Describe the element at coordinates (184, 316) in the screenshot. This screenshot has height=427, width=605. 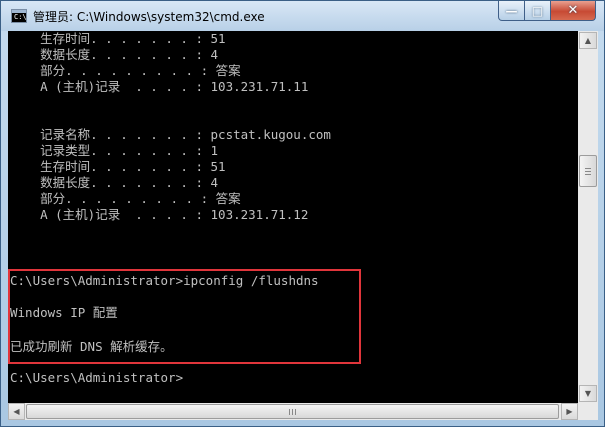
I see `highlight-annotation-box` at that location.